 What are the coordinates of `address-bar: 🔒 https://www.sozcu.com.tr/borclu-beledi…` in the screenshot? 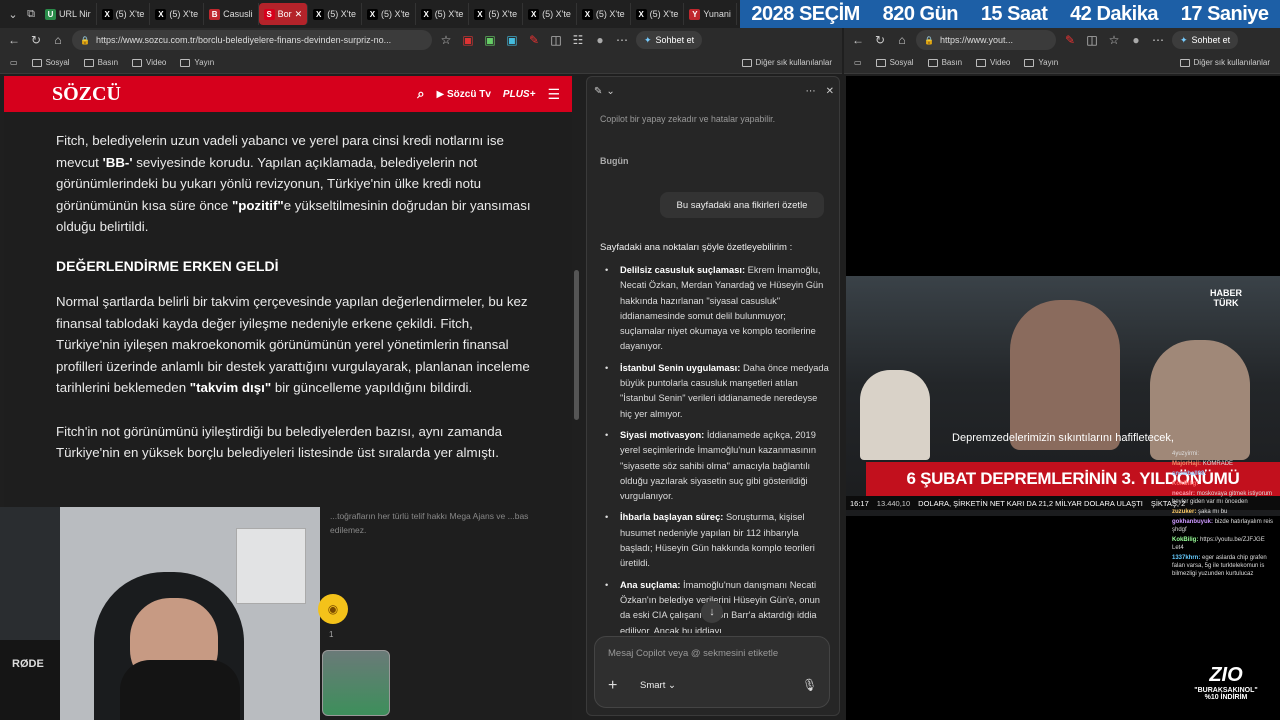 It's located at (252, 40).